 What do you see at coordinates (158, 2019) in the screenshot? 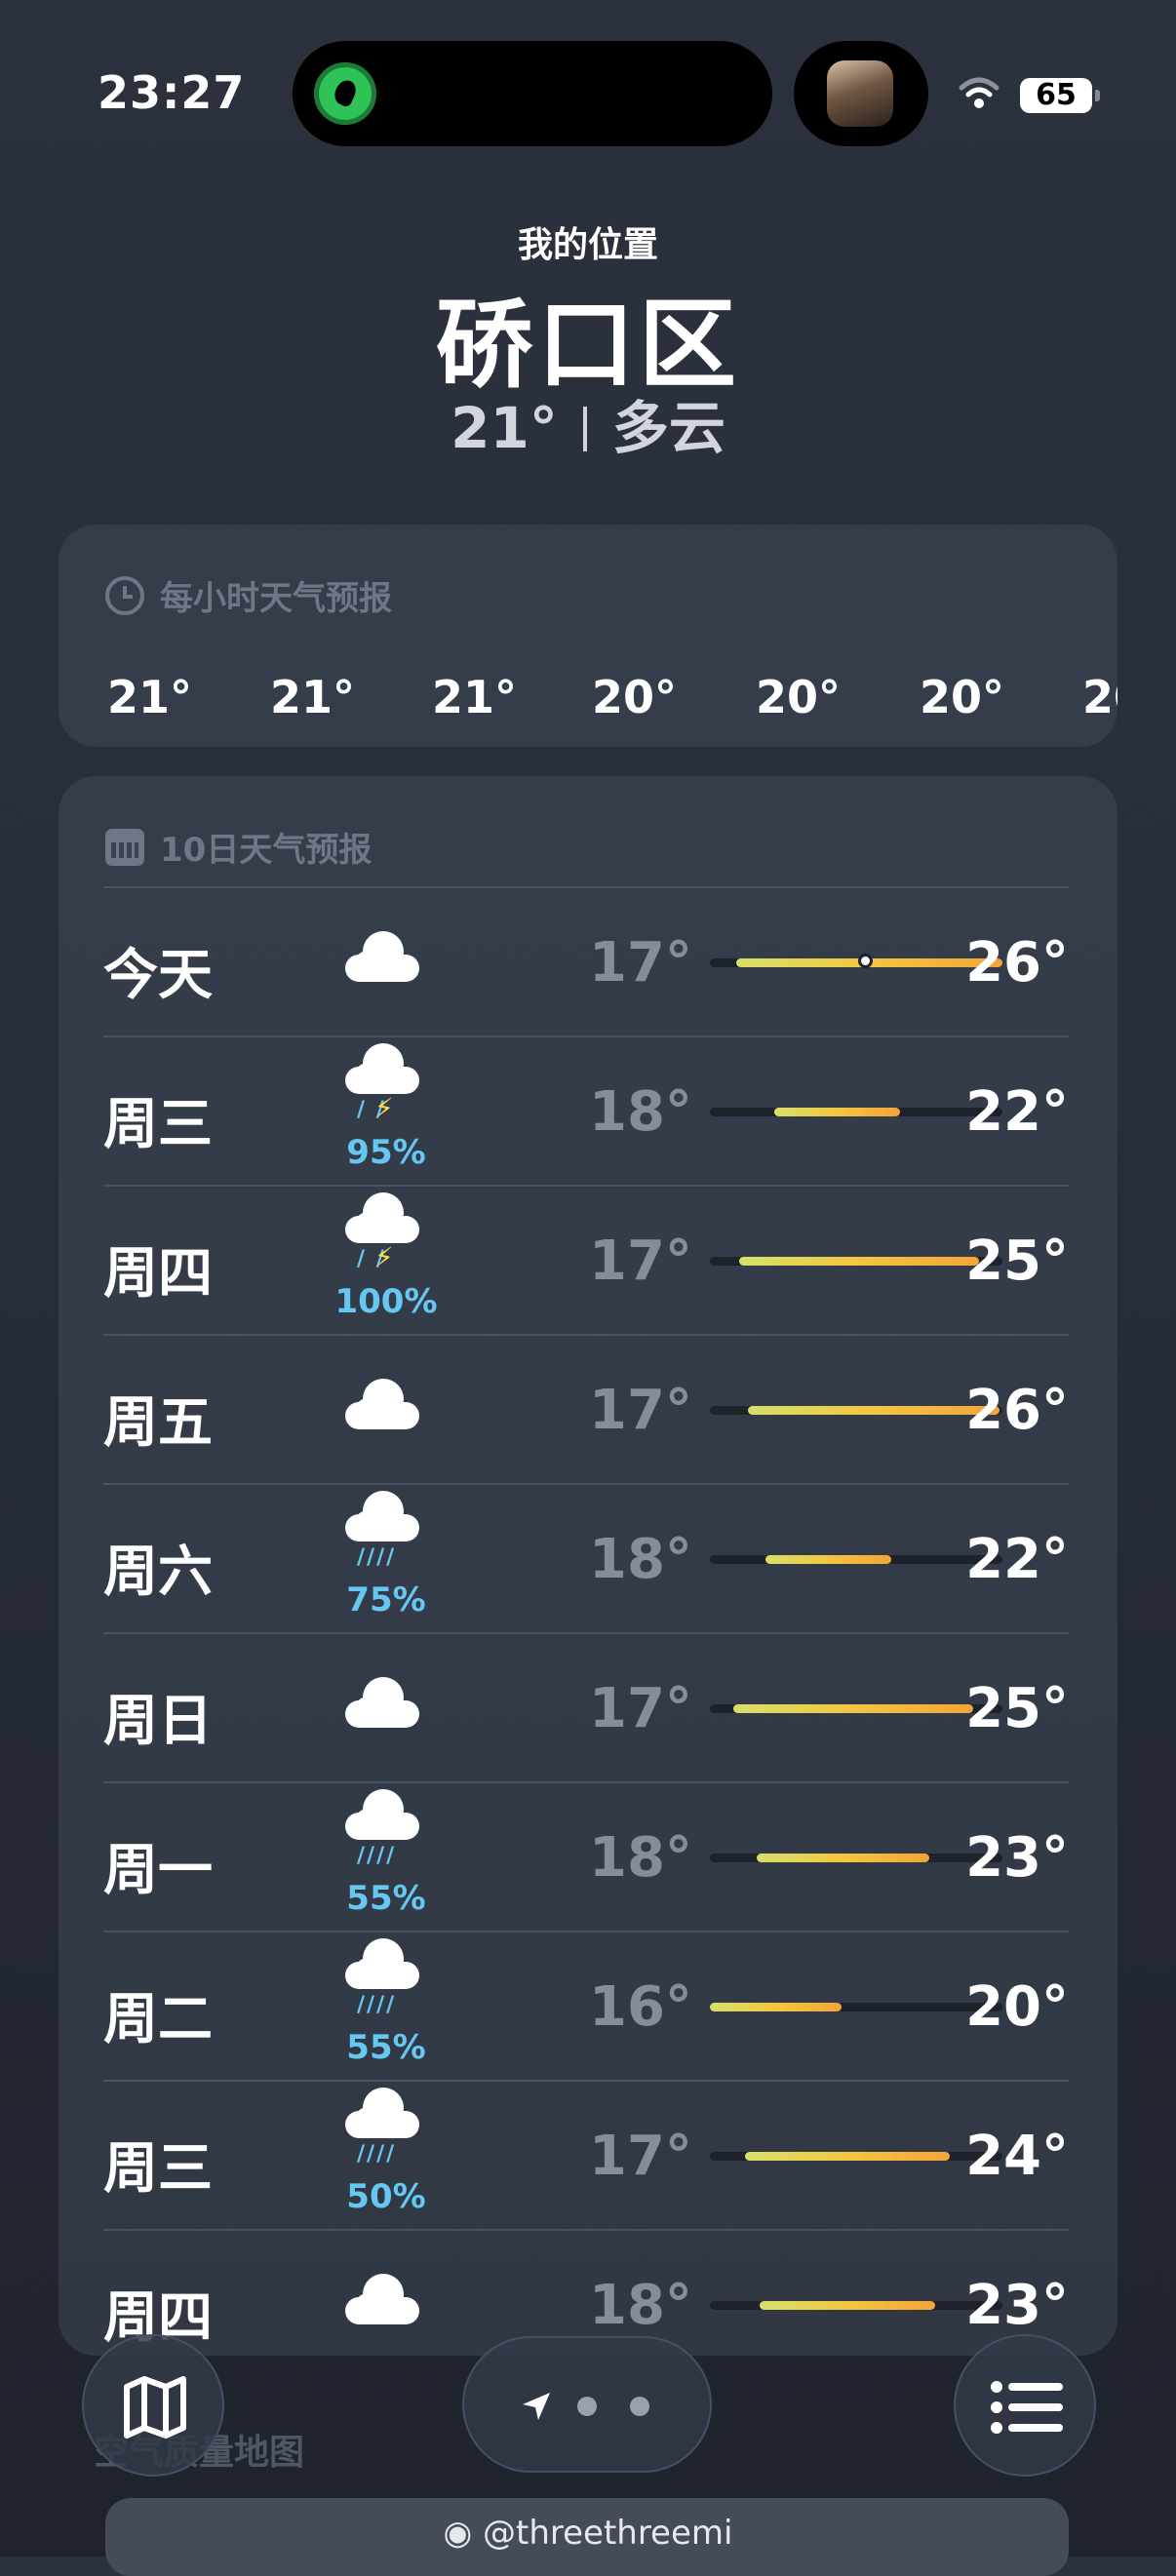
I see `day-label: 周二` at bounding box center [158, 2019].